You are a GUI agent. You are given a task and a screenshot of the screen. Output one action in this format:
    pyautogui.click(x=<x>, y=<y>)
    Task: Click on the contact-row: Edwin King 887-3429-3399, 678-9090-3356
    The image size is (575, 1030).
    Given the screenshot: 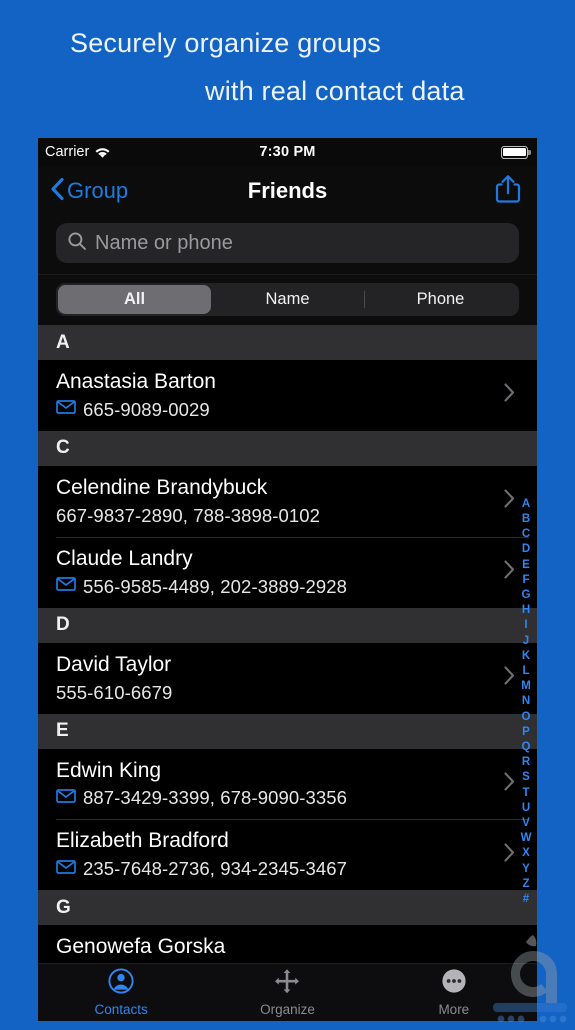 What is the action you would take?
    pyautogui.click(x=287, y=784)
    